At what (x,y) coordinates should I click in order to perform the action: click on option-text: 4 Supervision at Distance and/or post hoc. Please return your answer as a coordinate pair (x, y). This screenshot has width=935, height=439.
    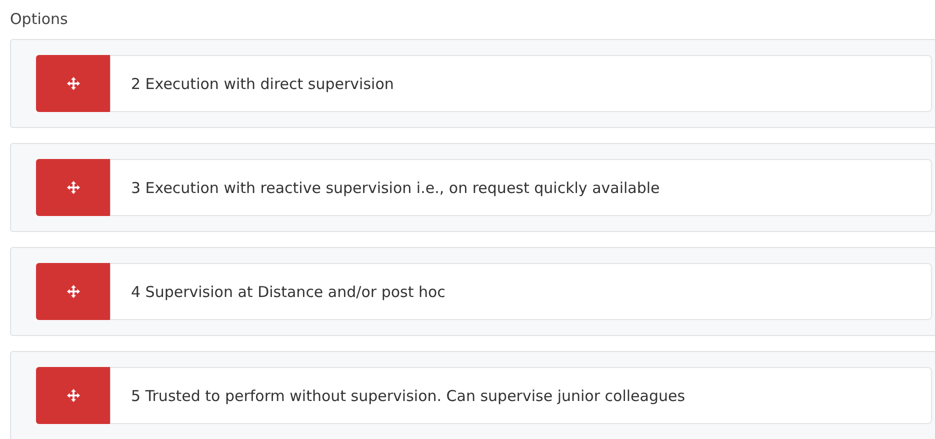
    Looking at the image, I should click on (521, 291).